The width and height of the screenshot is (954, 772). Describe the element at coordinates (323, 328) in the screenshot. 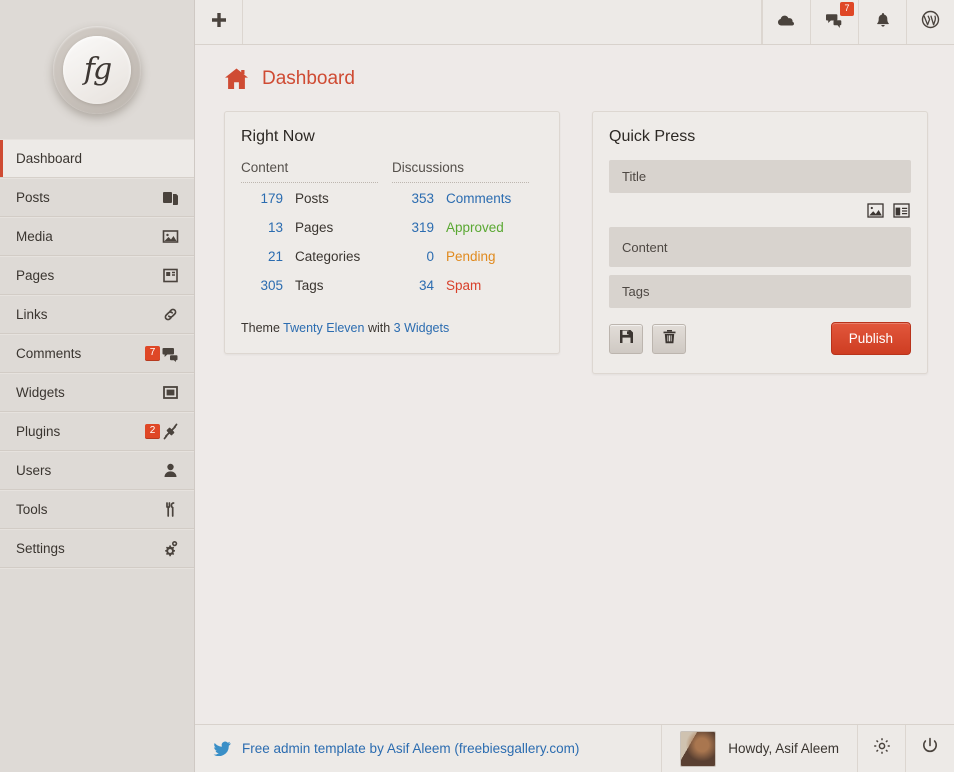

I see `theme-name-link: Twenty Eleven` at that location.